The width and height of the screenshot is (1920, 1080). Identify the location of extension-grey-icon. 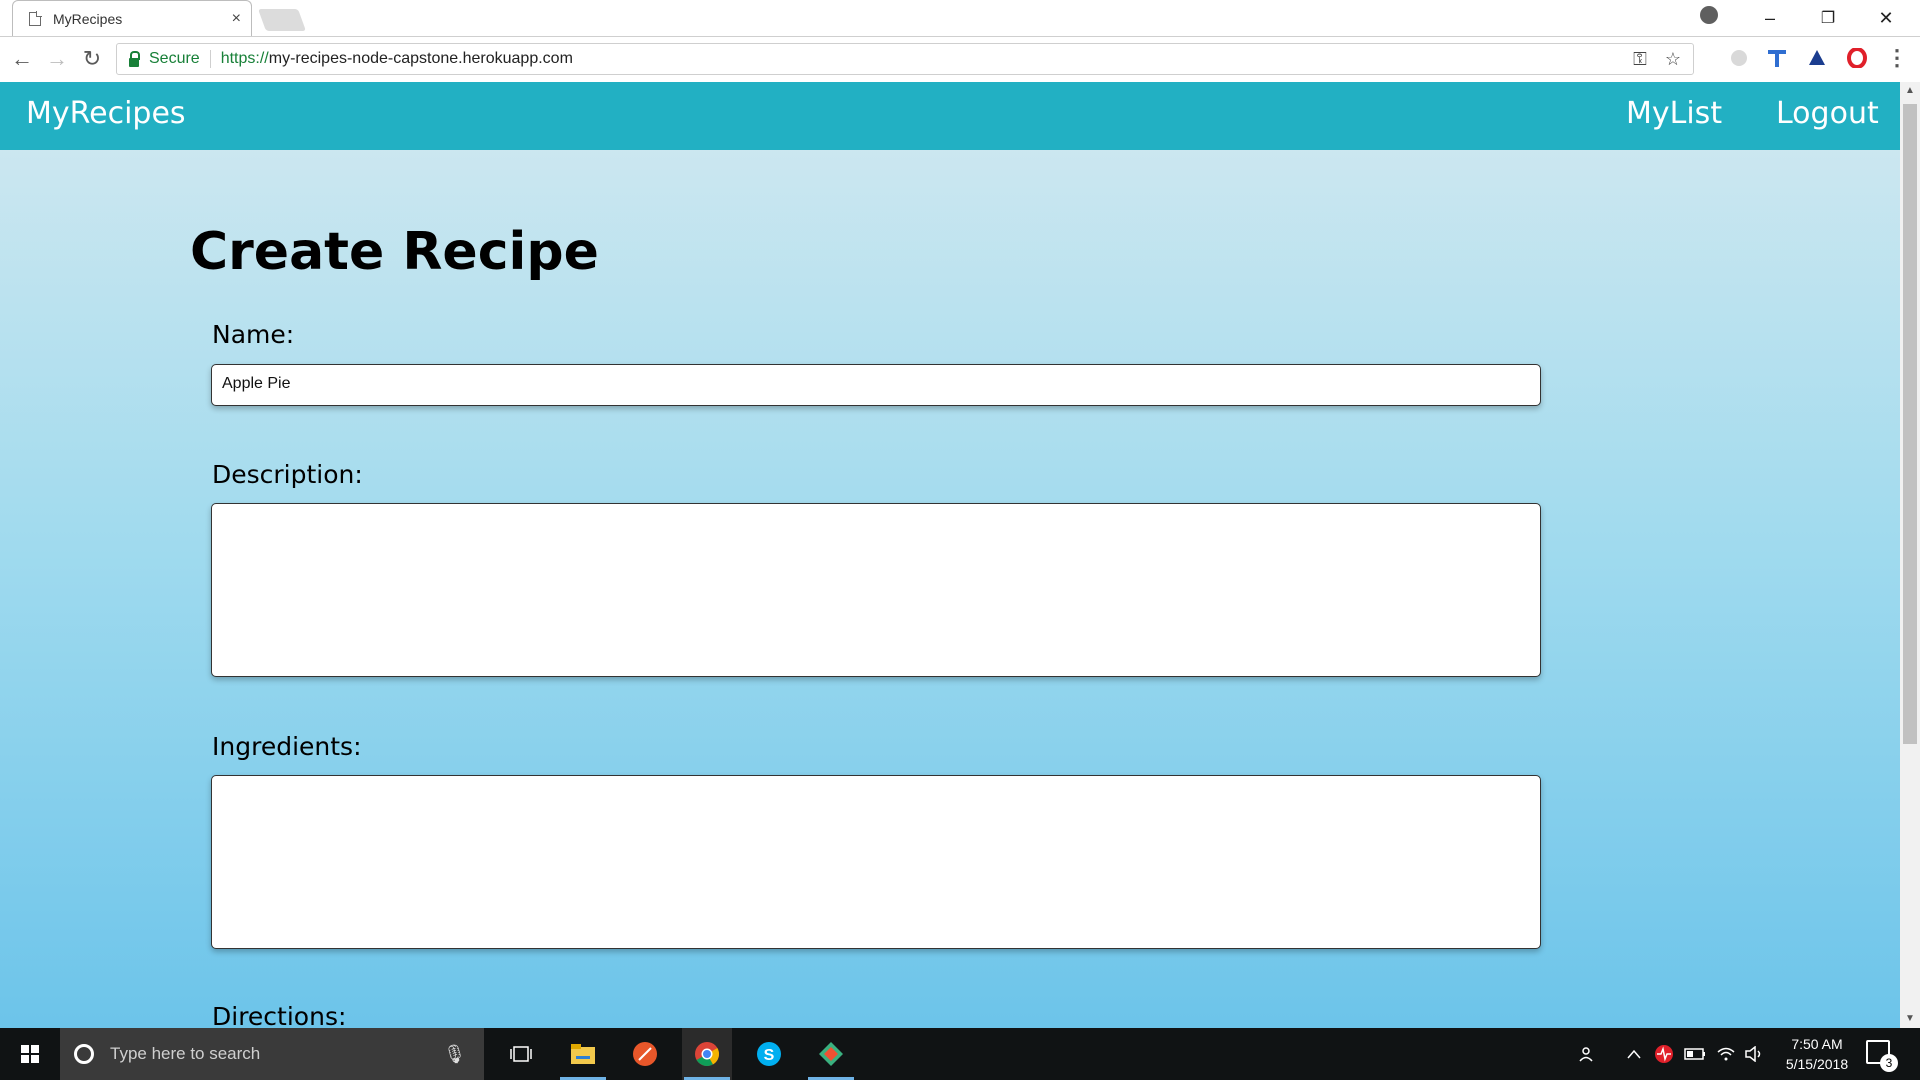
(1739, 58).